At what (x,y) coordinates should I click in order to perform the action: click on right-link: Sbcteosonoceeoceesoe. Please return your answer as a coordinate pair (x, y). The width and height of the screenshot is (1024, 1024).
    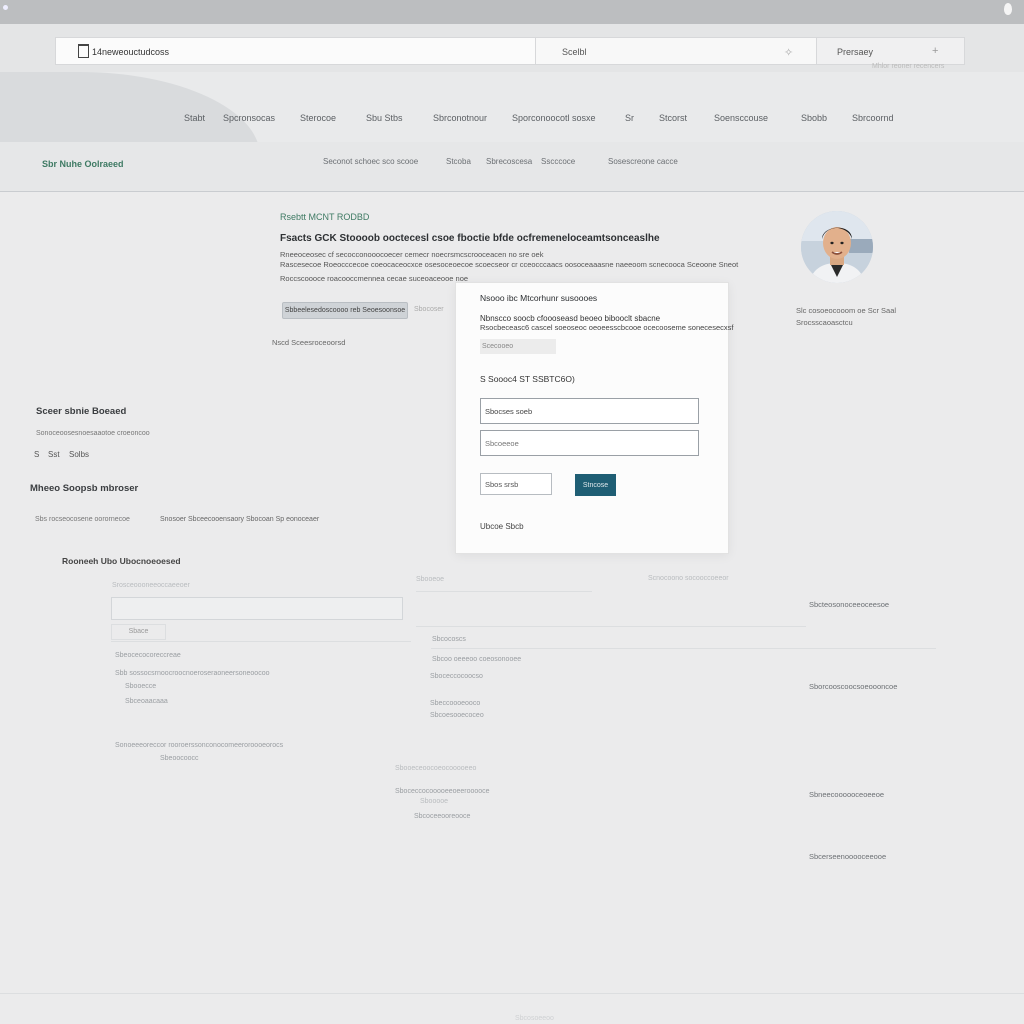
    Looking at the image, I should click on (849, 604).